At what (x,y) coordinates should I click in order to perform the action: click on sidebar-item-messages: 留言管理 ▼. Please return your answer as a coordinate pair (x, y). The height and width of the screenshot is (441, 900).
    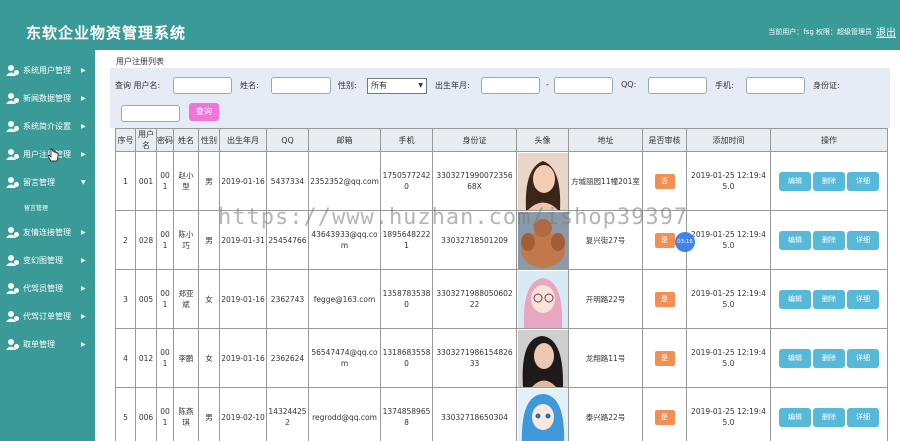
    Looking at the image, I should click on (47, 182).